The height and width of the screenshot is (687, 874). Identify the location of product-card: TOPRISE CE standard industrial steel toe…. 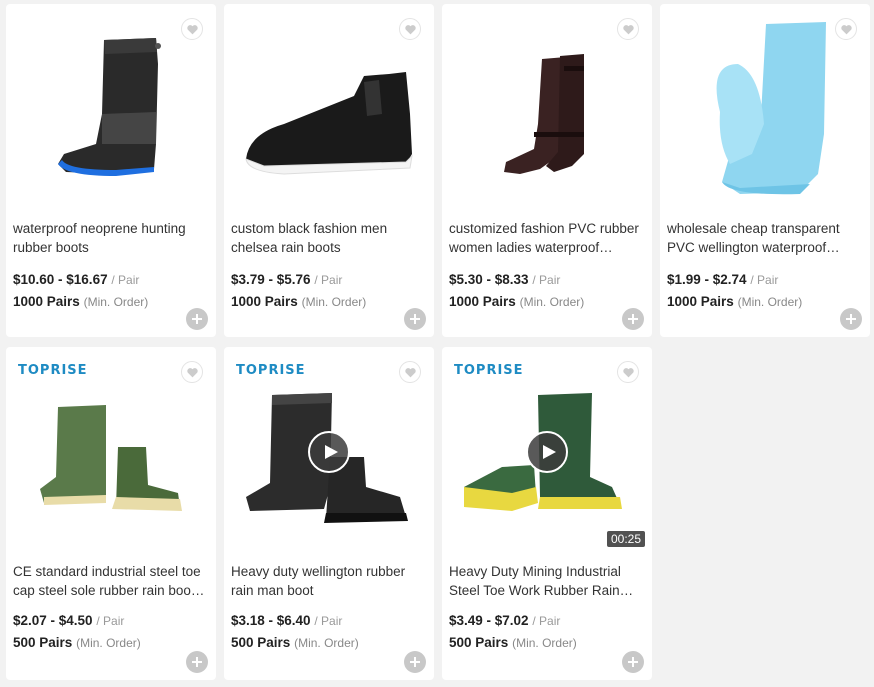
(111, 513).